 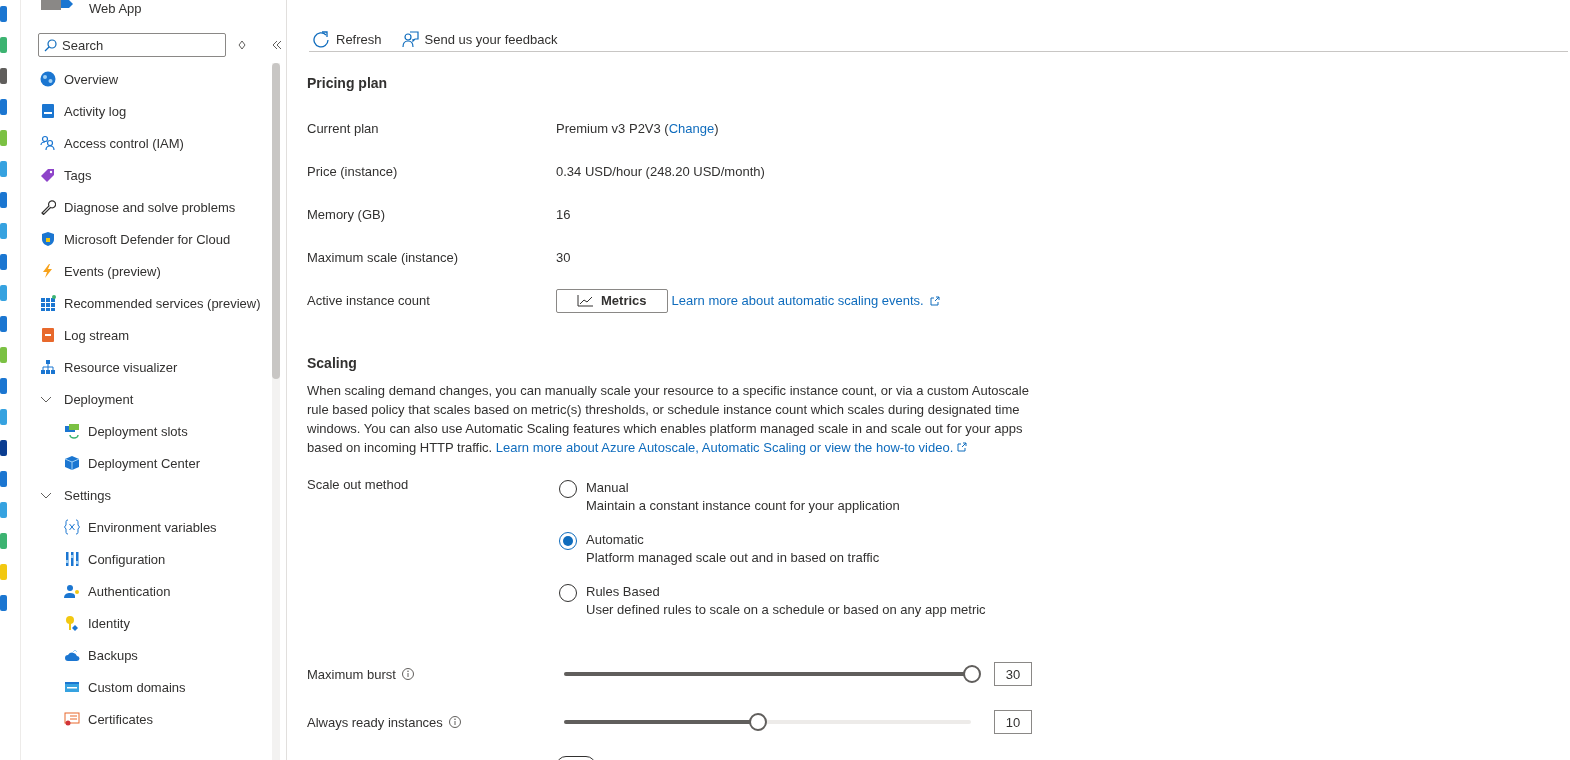 What do you see at coordinates (48, 335) in the screenshot?
I see `log-file-icon` at bounding box center [48, 335].